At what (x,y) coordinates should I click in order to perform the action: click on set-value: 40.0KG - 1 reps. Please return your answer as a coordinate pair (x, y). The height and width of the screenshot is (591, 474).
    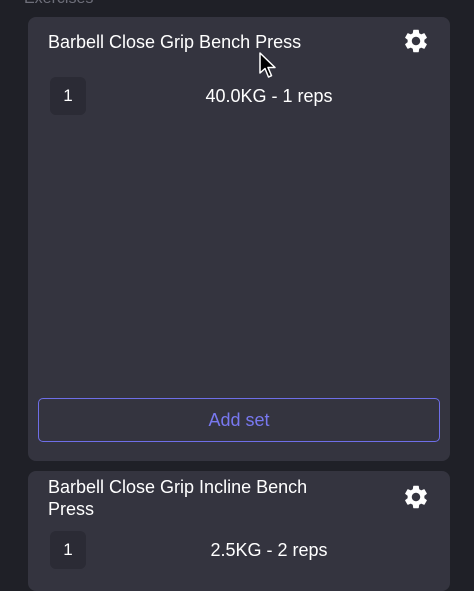
    Looking at the image, I should click on (269, 96).